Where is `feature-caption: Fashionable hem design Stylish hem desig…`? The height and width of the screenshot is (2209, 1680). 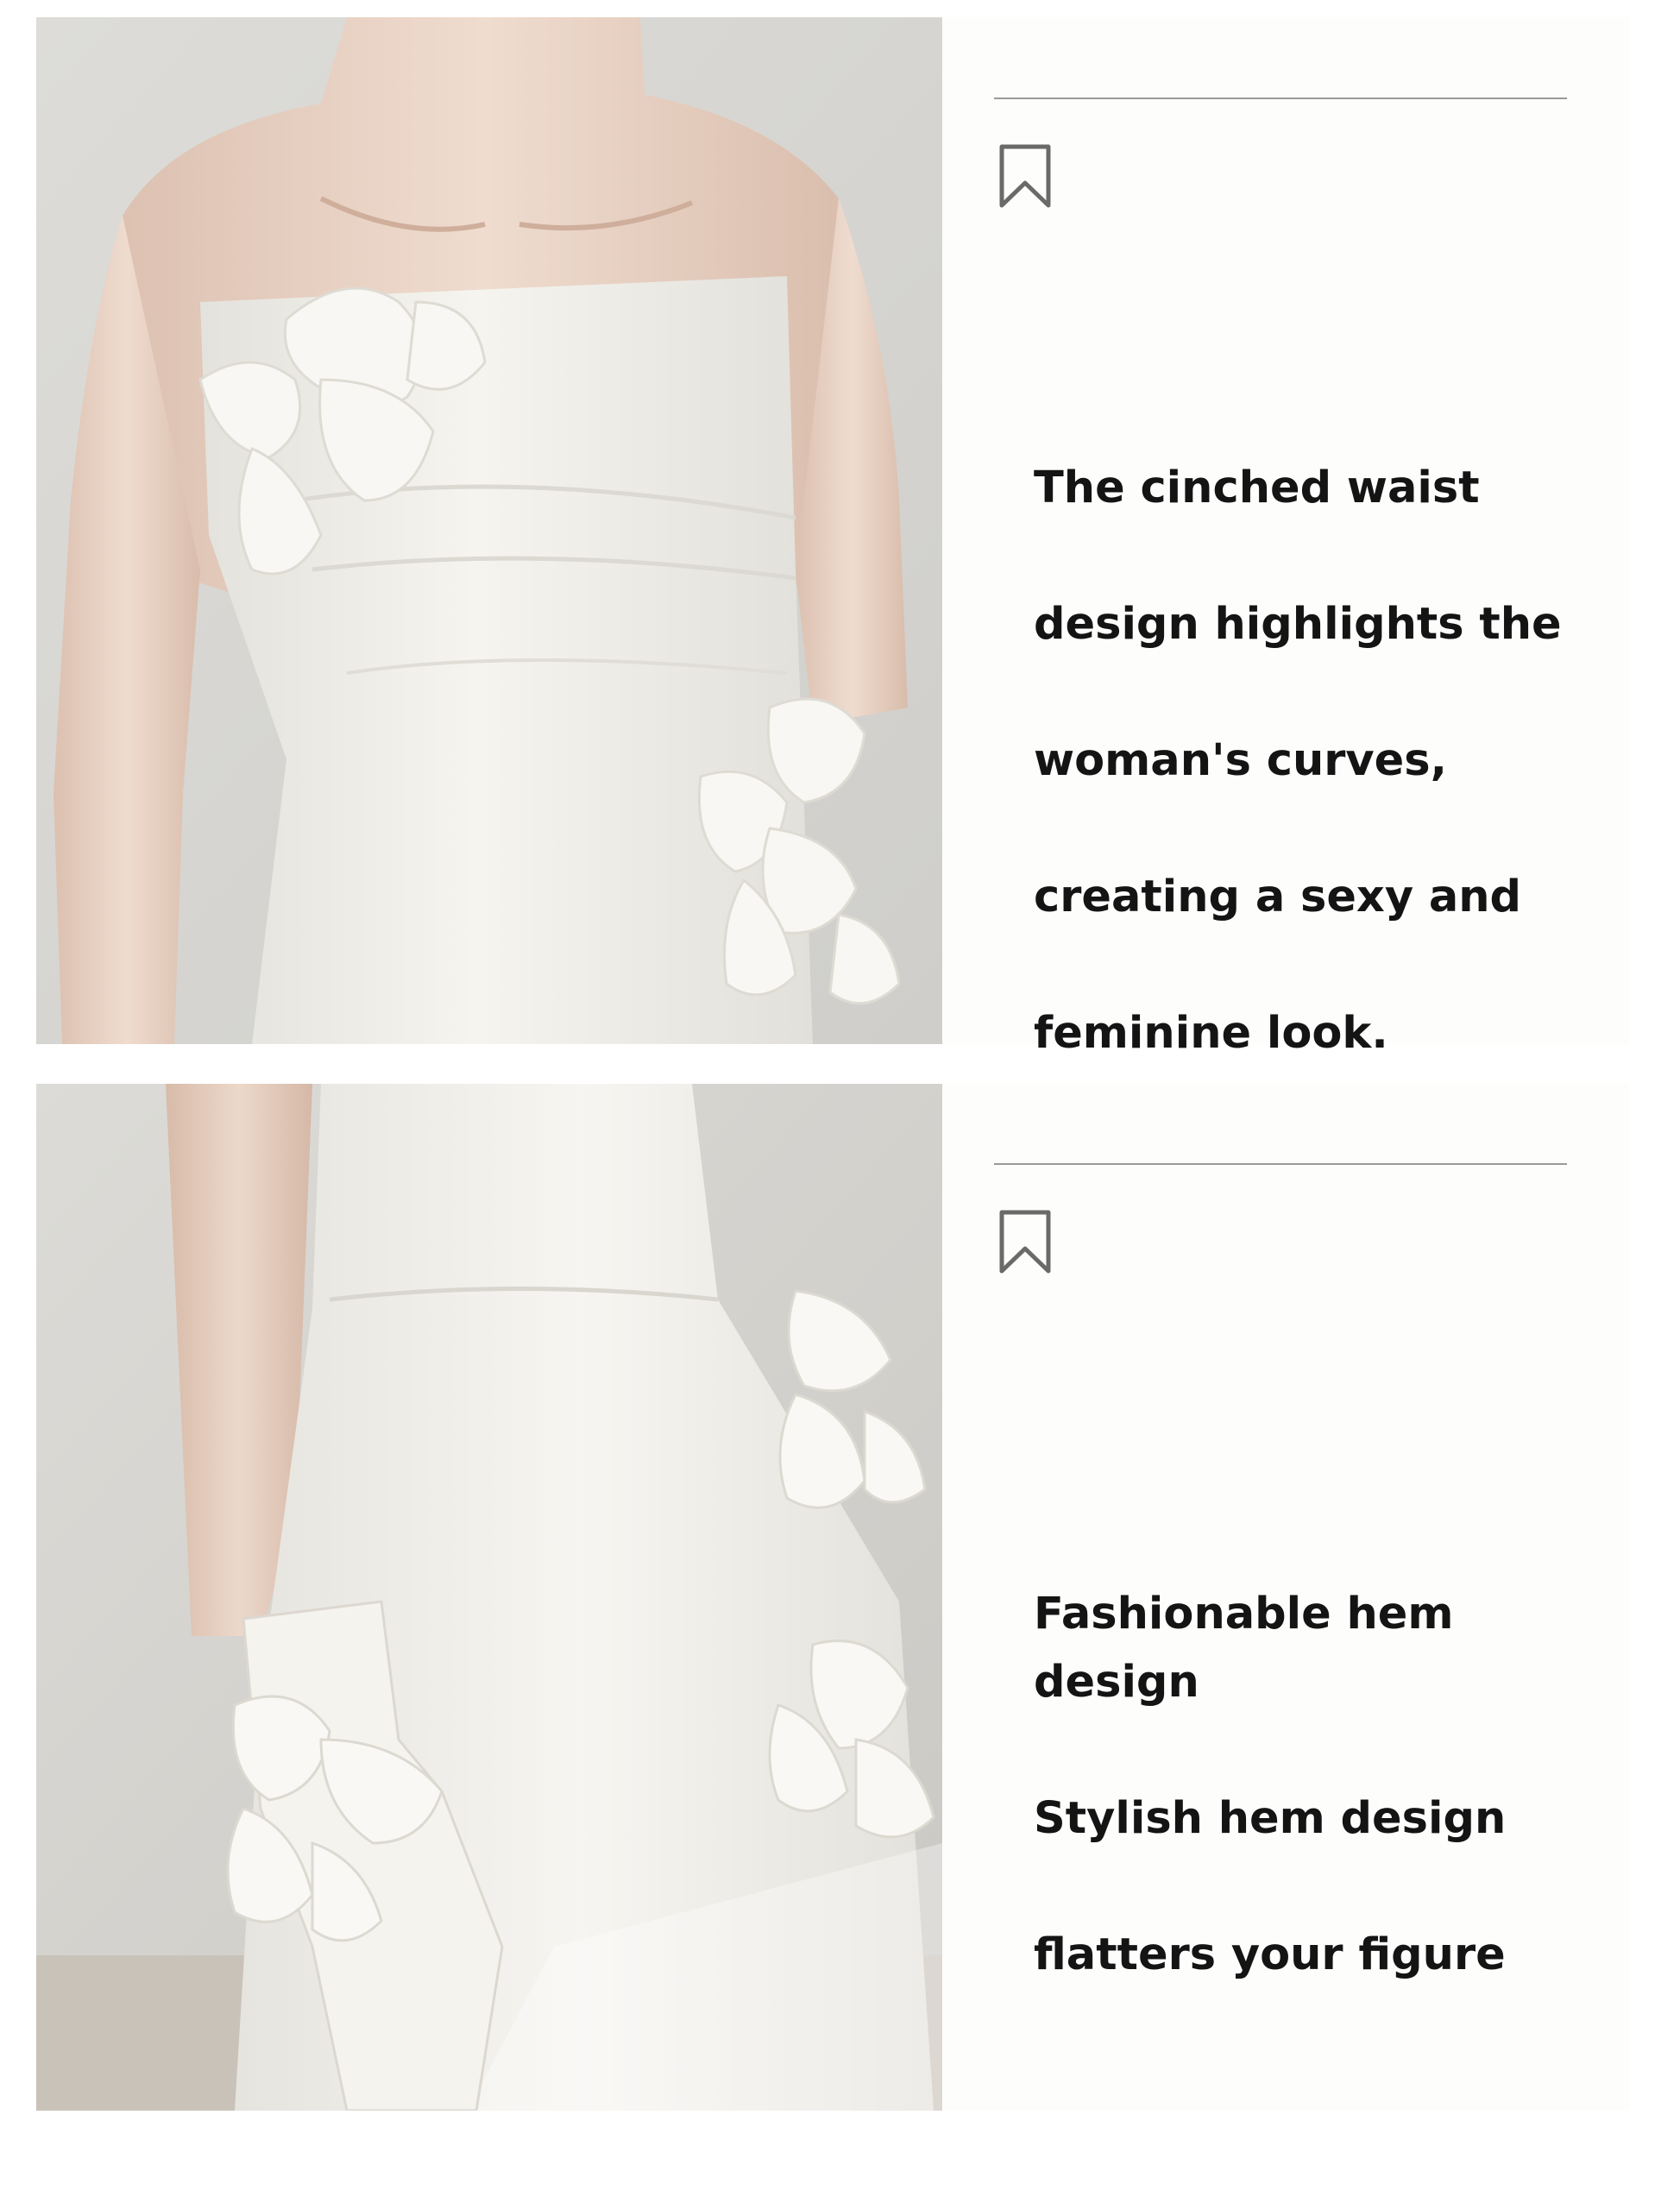
feature-caption: Fashionable hem design Stylish hem desig… is located at coordinates (1319, 1750).